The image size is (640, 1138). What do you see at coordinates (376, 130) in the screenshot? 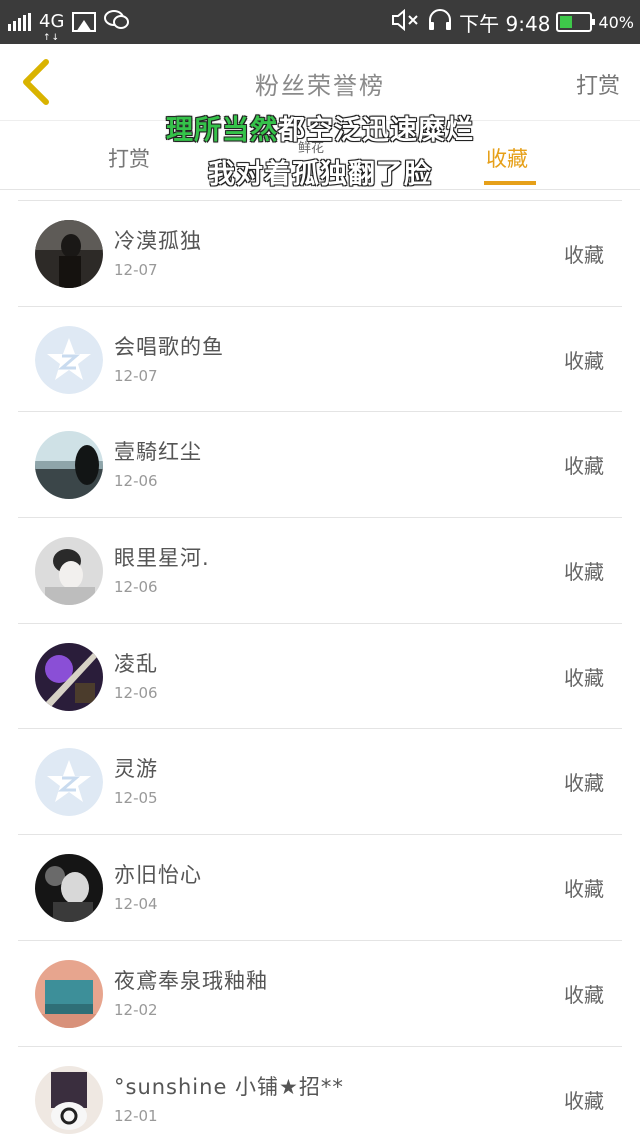
I see `caption-white-text: 都空泛迅速糜烂` at bounding box center [376, 130].